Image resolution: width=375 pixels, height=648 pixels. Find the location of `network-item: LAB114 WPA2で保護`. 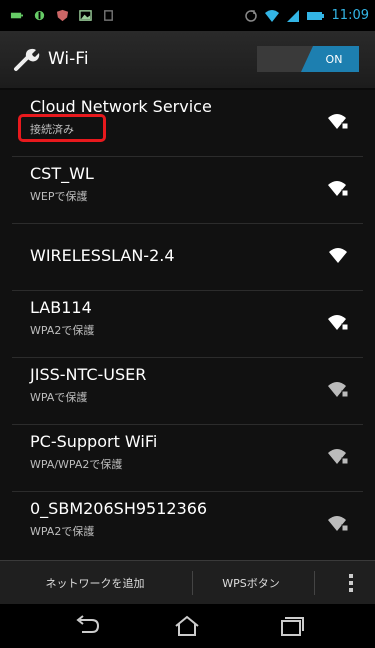

network-item: LAB114 WPA2で保護 is located at coordinates (187, 324).